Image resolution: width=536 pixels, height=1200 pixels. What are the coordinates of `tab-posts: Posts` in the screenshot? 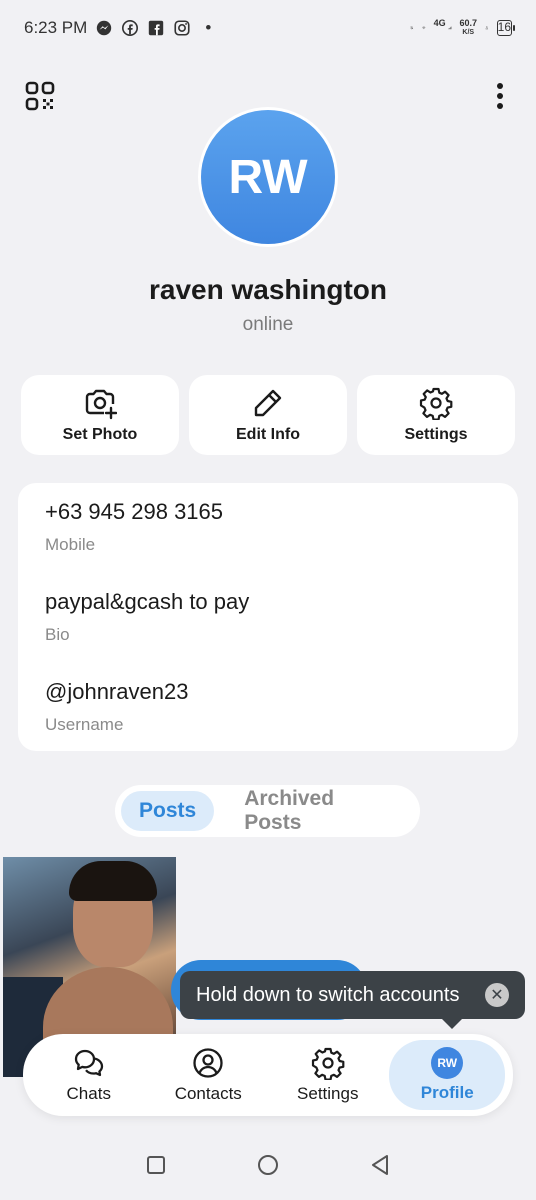 It's located at (168, 811).